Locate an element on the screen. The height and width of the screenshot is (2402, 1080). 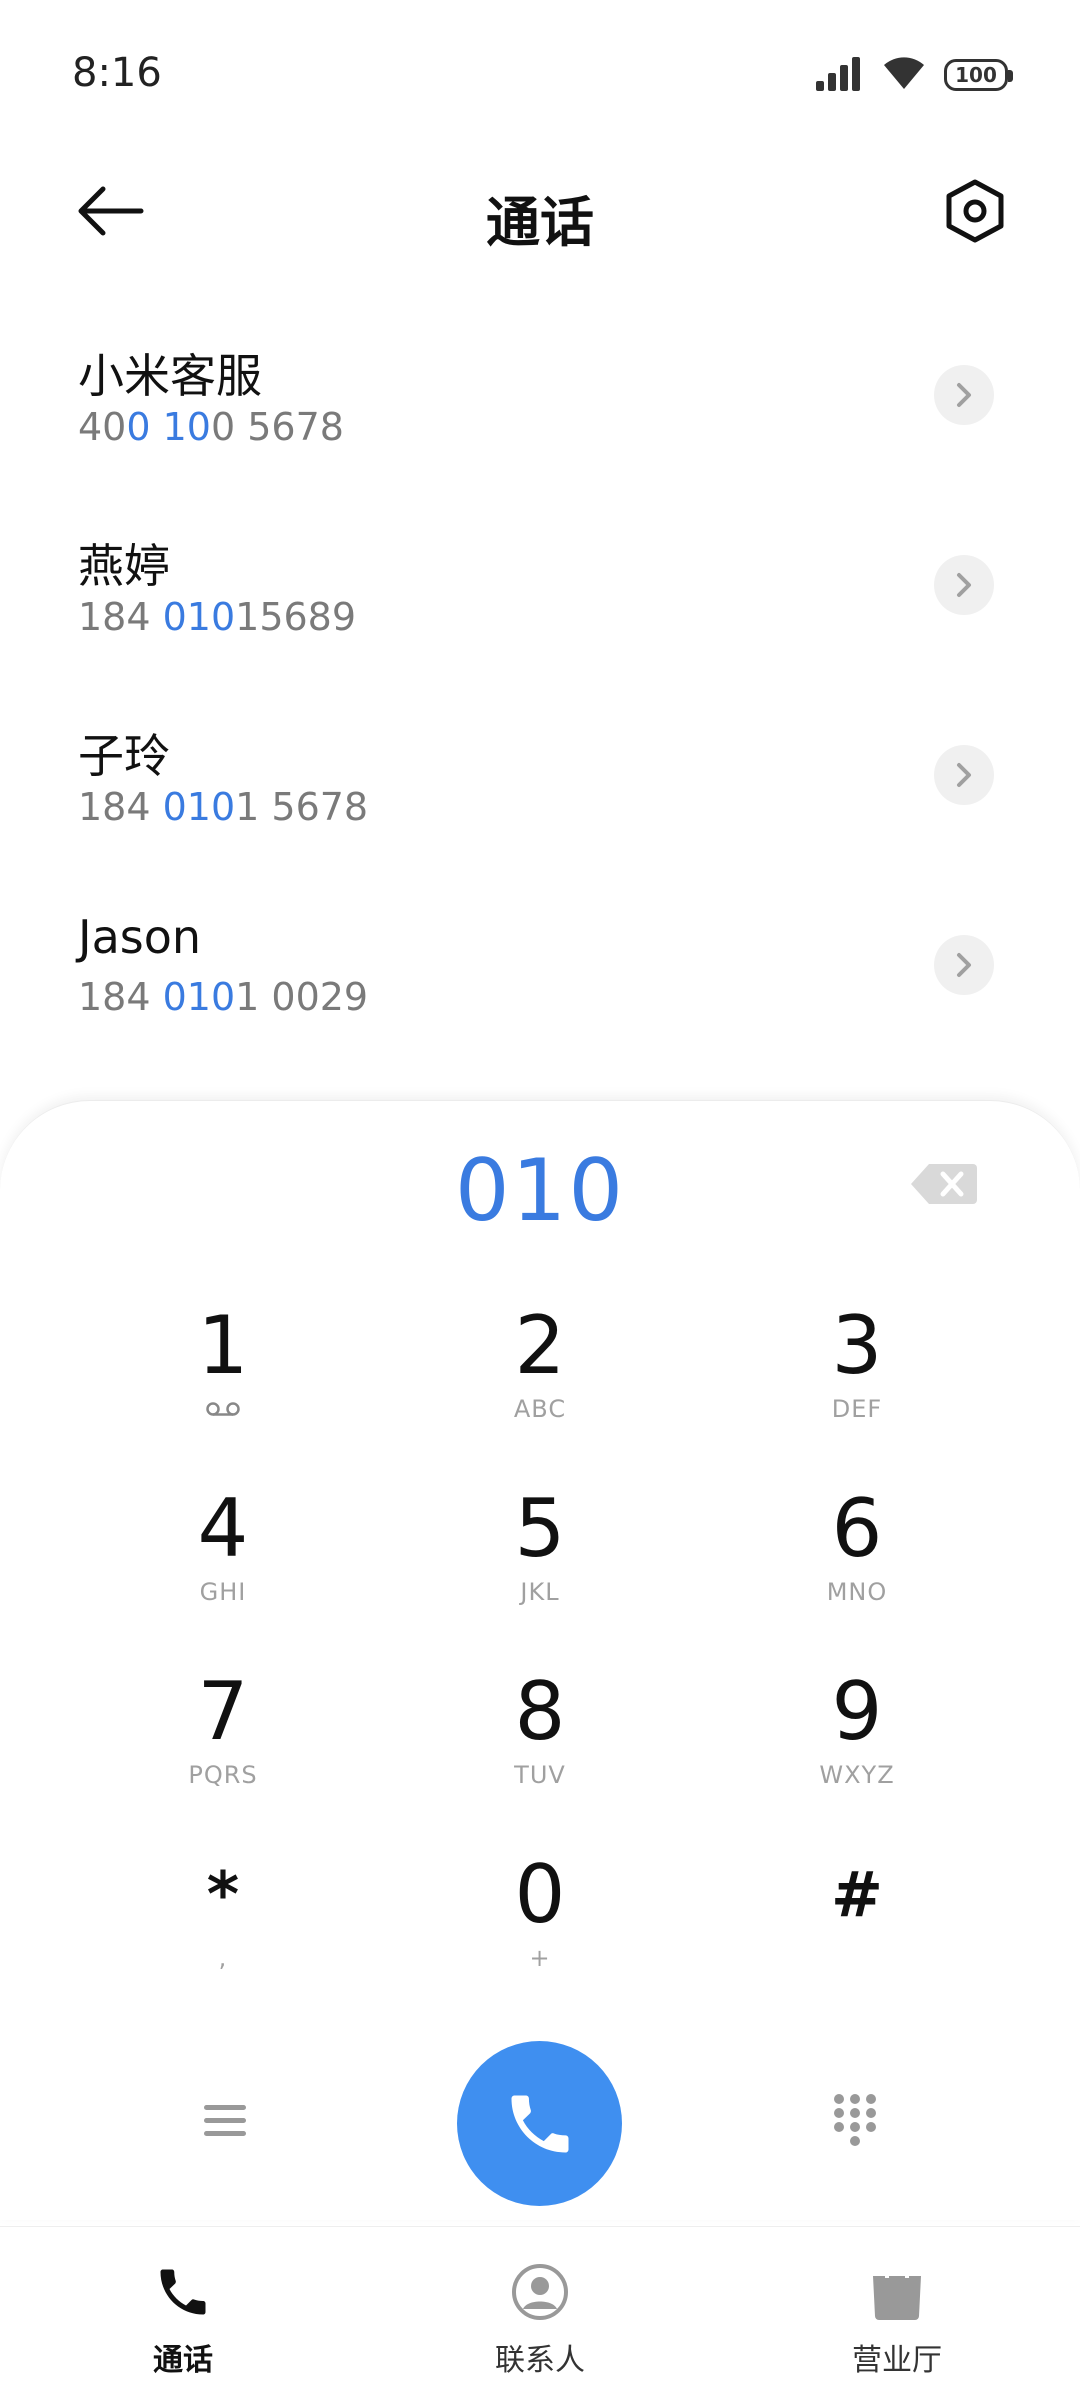
key-letters: TUV is located at coordinates (540, 1775).